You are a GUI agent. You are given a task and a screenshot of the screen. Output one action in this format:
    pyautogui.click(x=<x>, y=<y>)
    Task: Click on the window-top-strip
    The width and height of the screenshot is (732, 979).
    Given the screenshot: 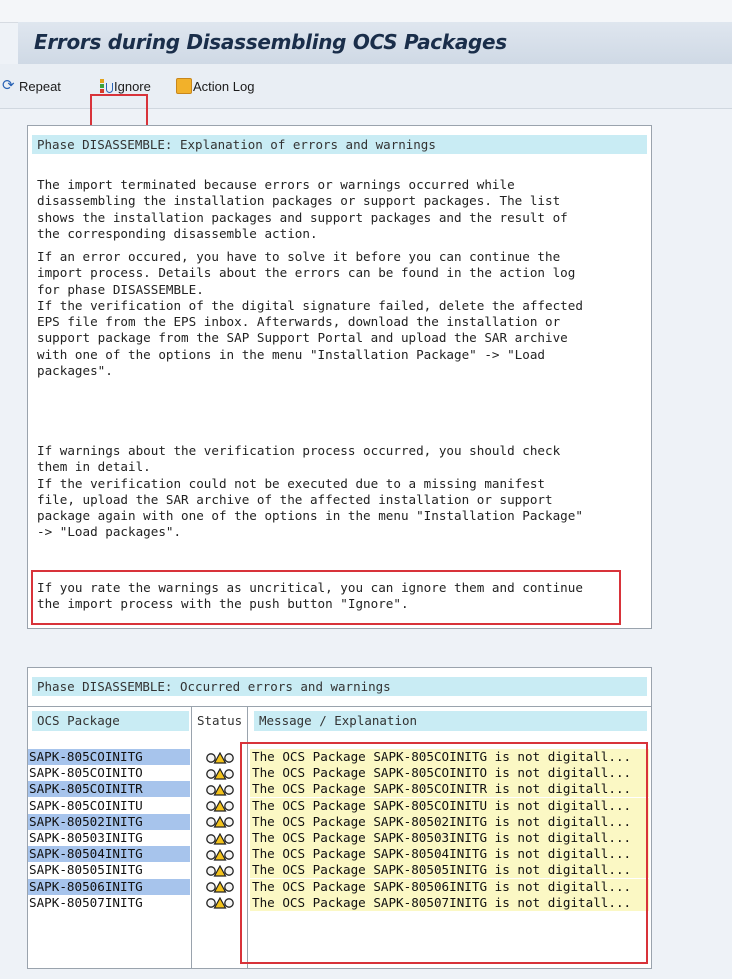 What is the action you would take?
    pyautogui.click(x=366, y=11)
    